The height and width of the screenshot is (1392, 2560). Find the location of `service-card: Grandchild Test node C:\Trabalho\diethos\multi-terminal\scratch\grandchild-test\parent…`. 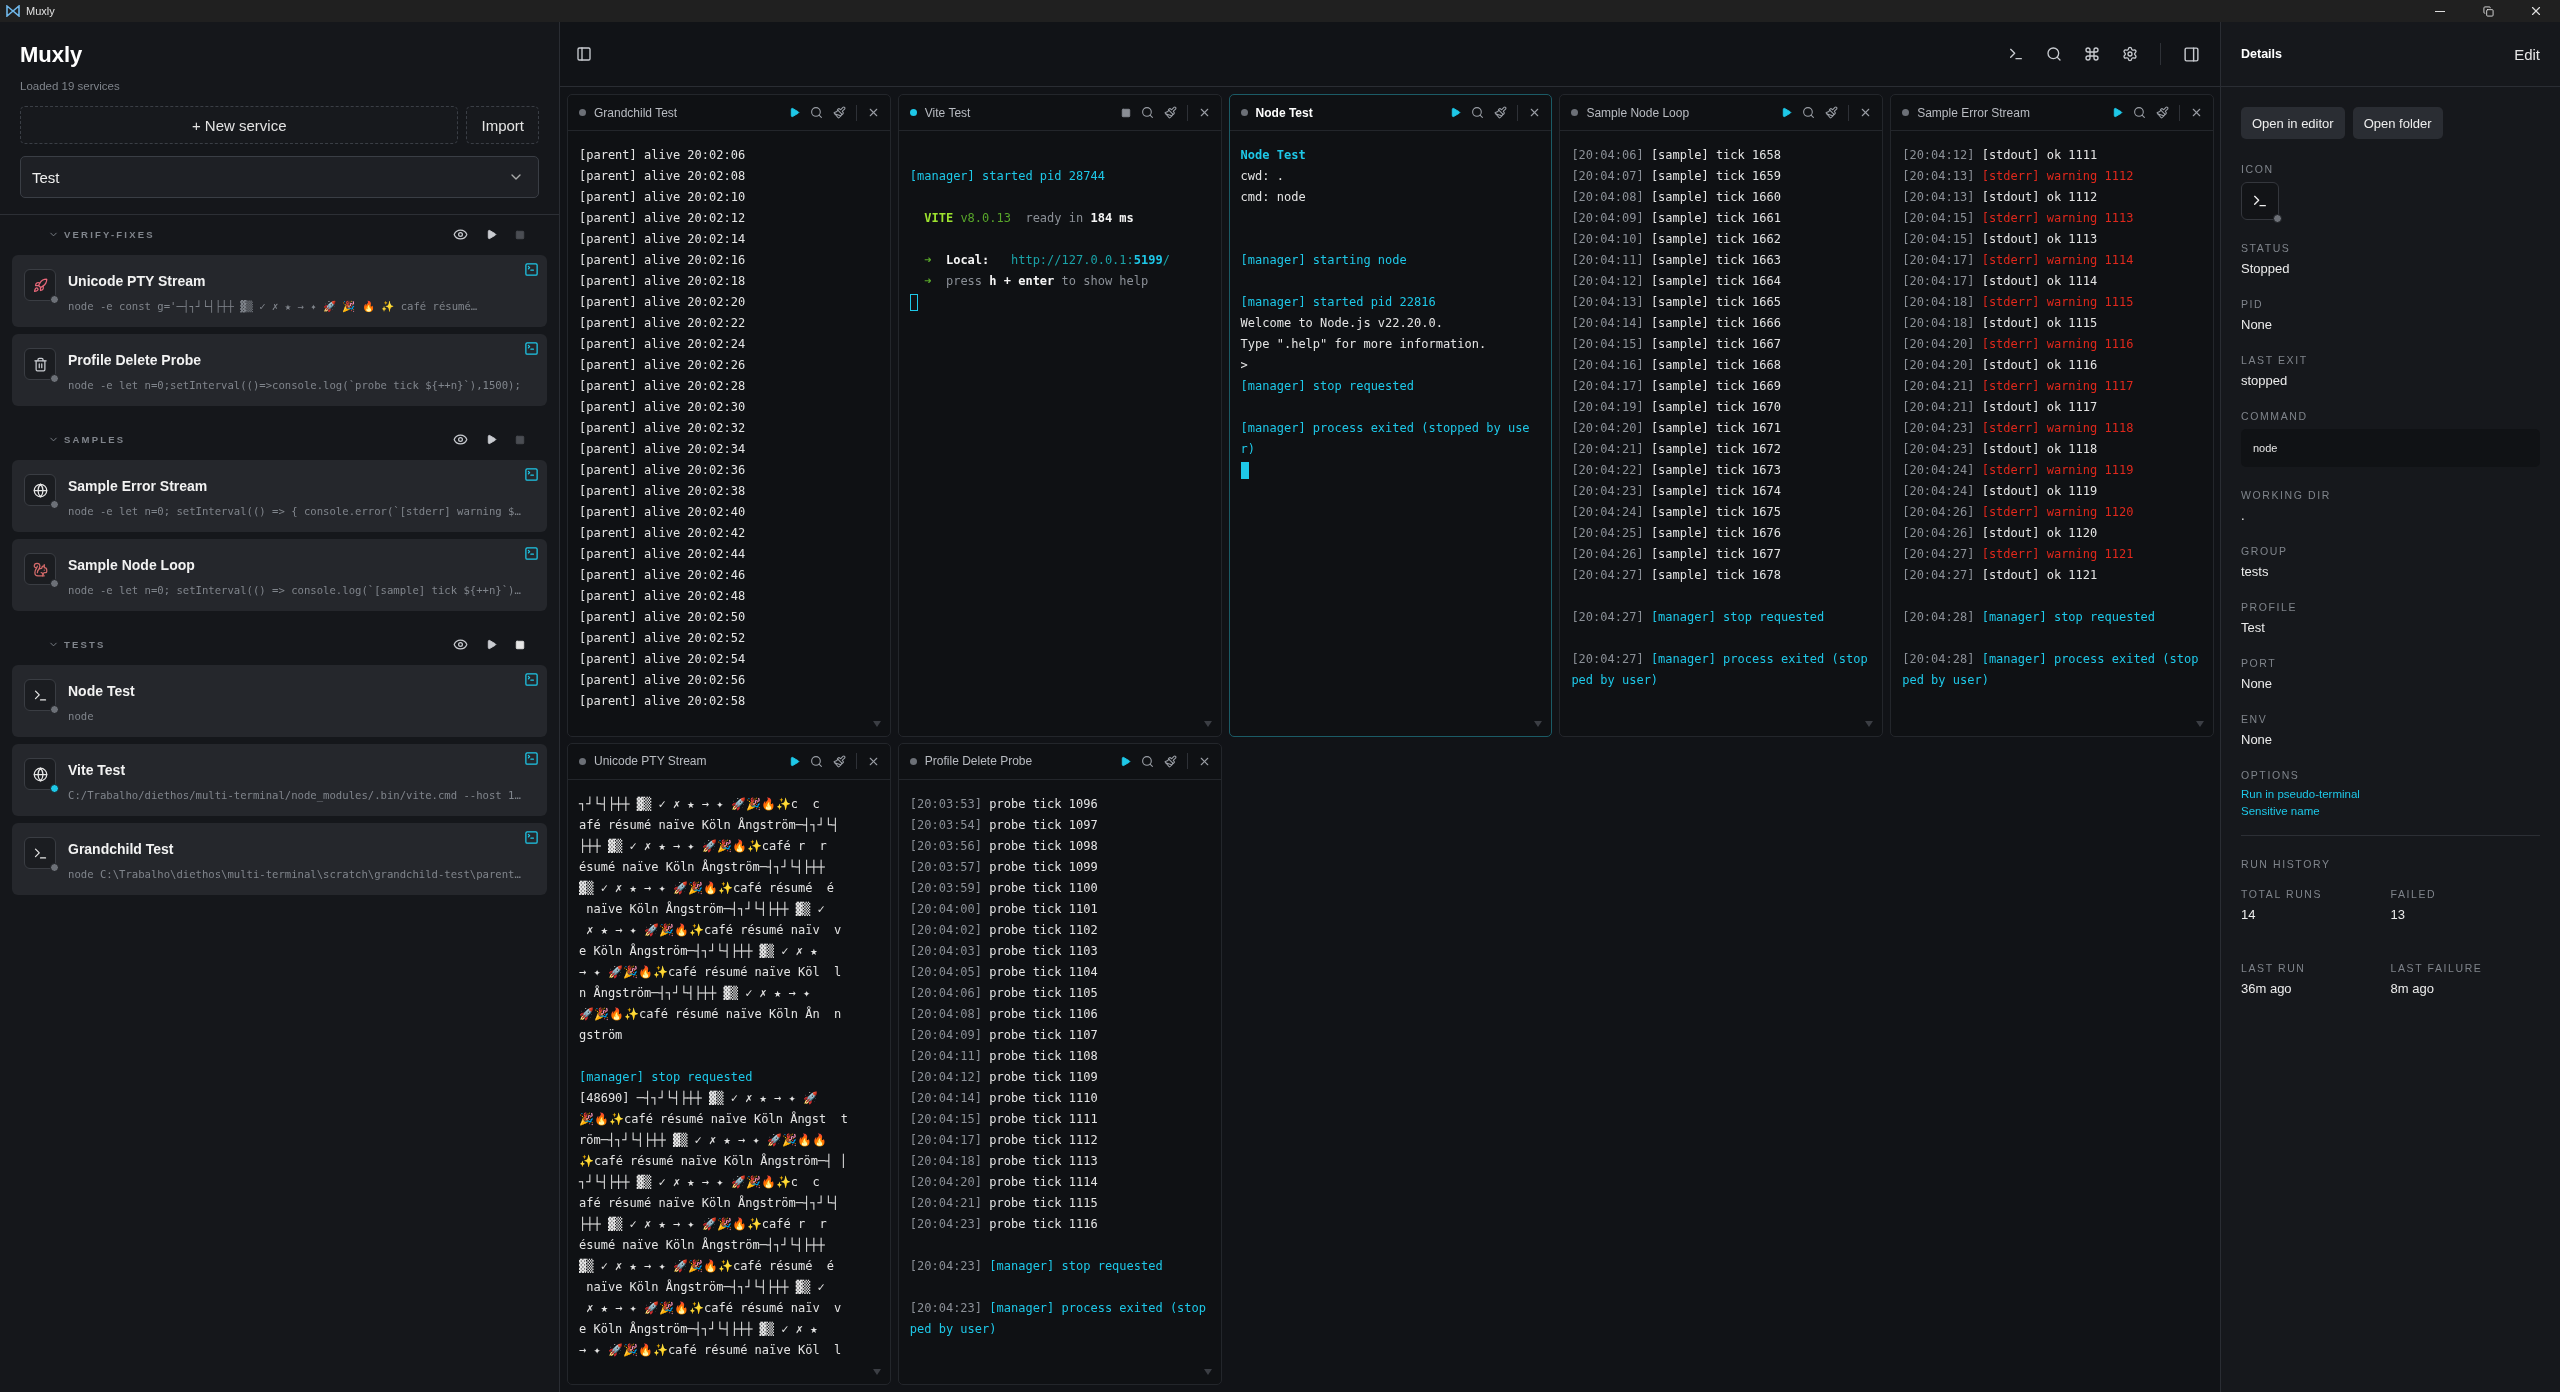

service-card: Grandchild Test node C:\Trabalho\diethos\multi-terminal\scratch\grandchild-test\parent… is located at coordinates (279, 859).